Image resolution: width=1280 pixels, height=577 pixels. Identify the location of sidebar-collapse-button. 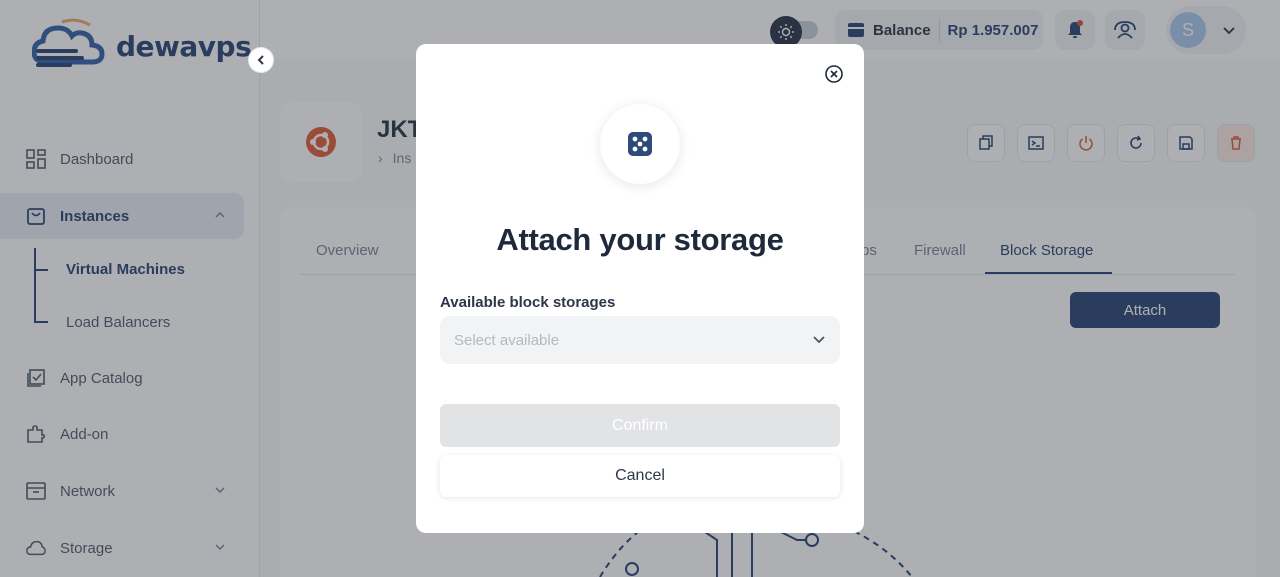
(261, 60).